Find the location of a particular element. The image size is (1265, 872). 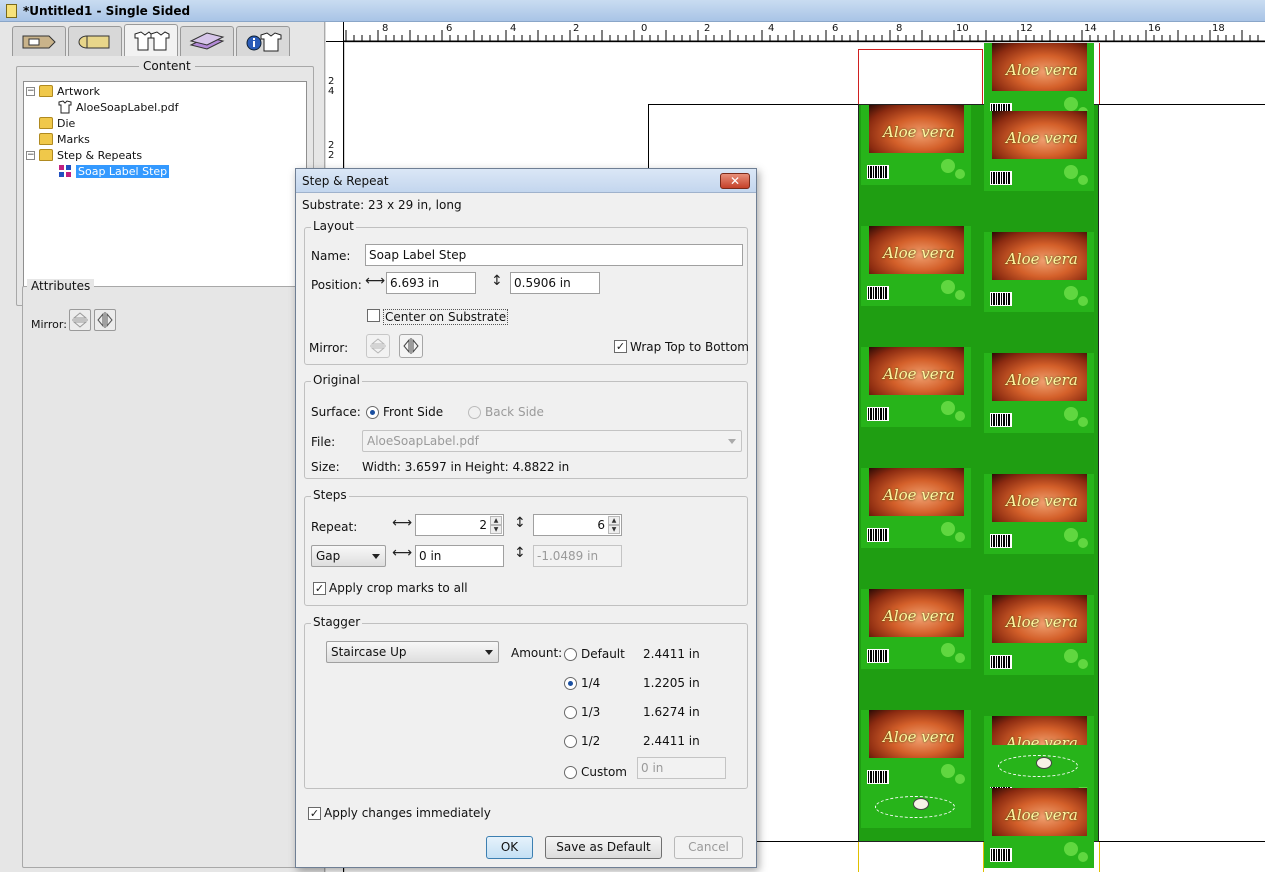

shirt-file-icon is located at coordinates (65, 107).